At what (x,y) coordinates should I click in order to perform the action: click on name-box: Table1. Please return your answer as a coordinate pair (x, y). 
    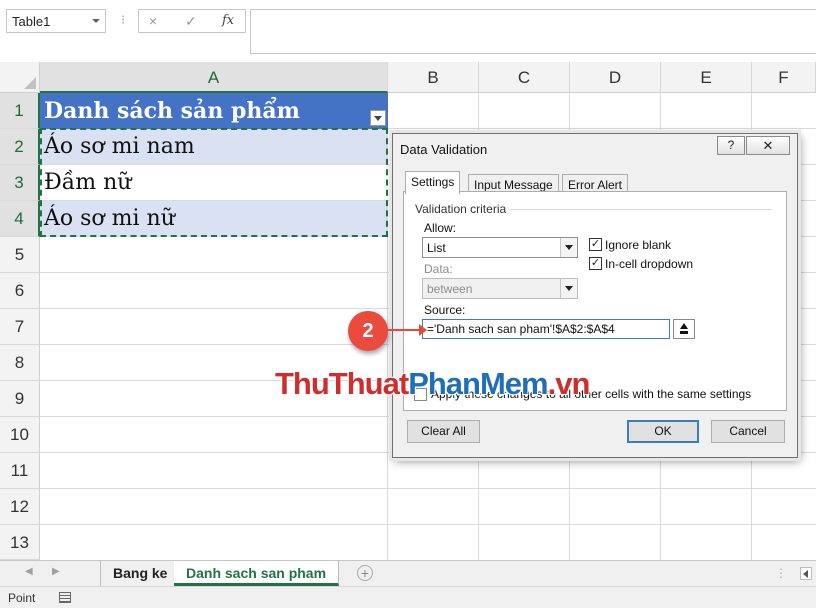
    Looking at the image, I should click on (56, 21).